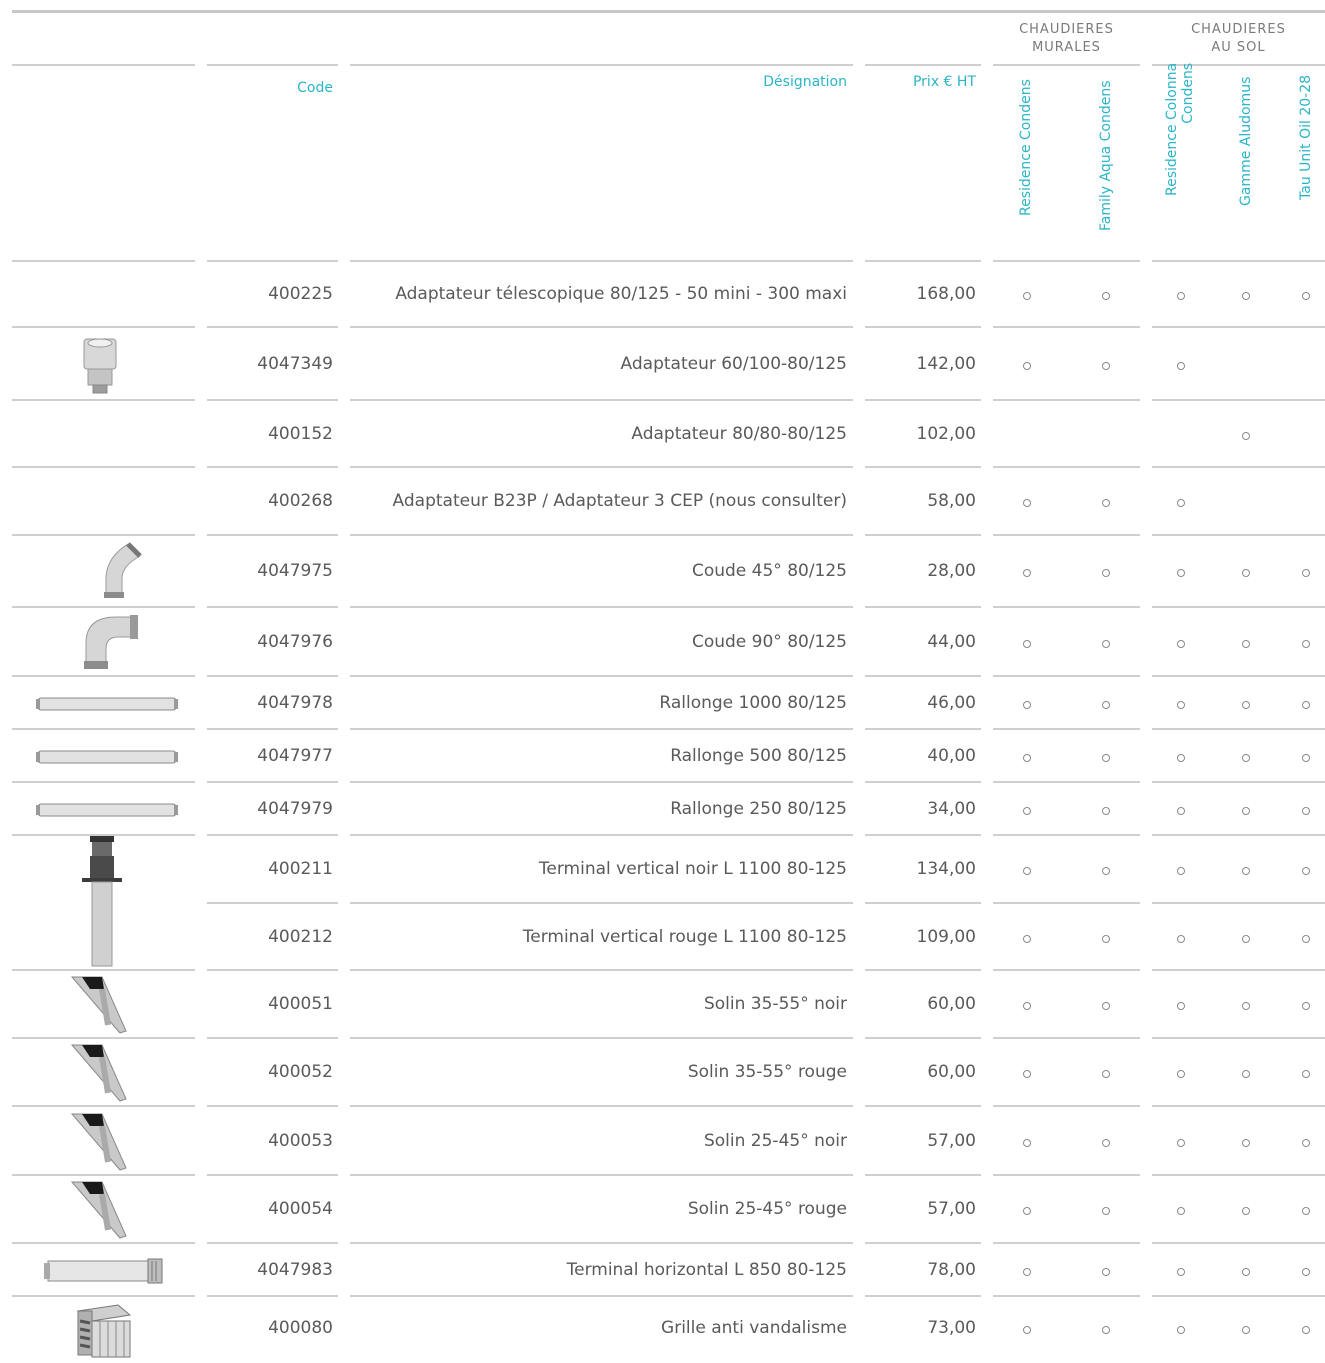 The image size is (1325, 1363). Describe the element at coordinates (951, 809) in the screenshot. I see `product-price: 34,00` at that location.